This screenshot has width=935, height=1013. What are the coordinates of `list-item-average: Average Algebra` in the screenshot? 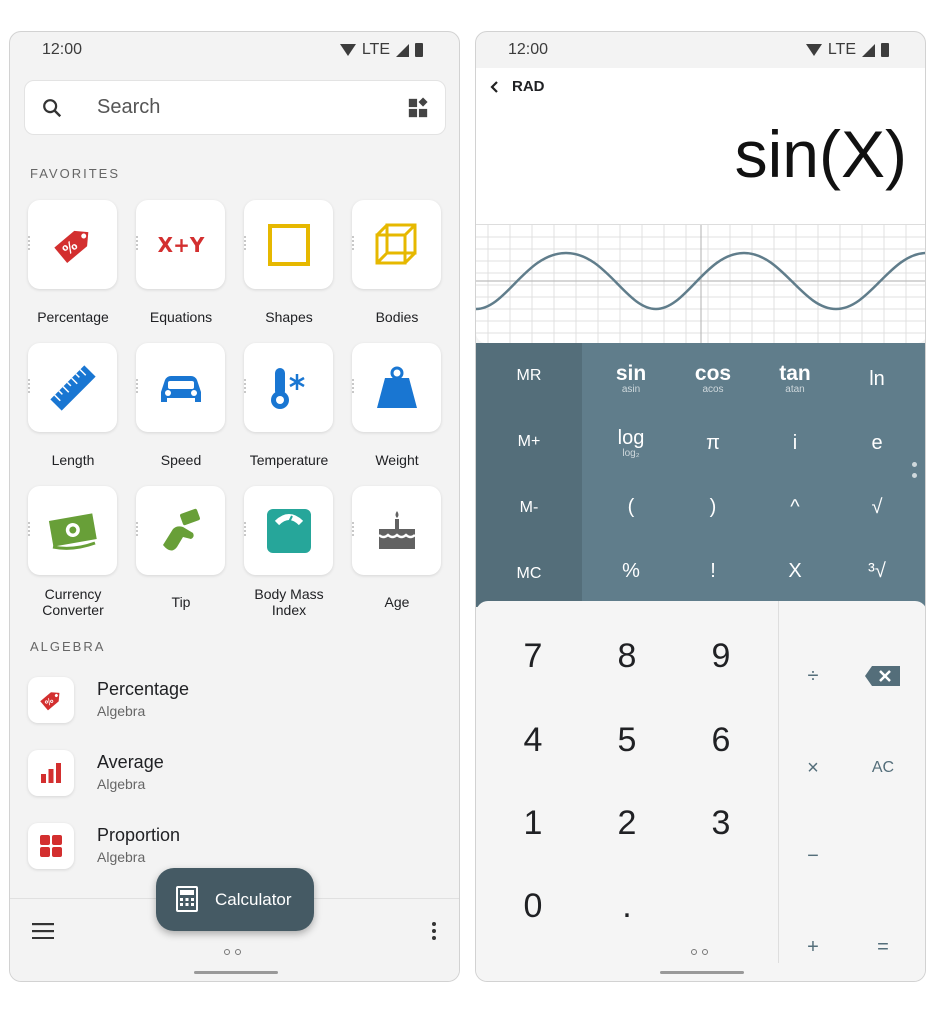 It's located at (228, 775).